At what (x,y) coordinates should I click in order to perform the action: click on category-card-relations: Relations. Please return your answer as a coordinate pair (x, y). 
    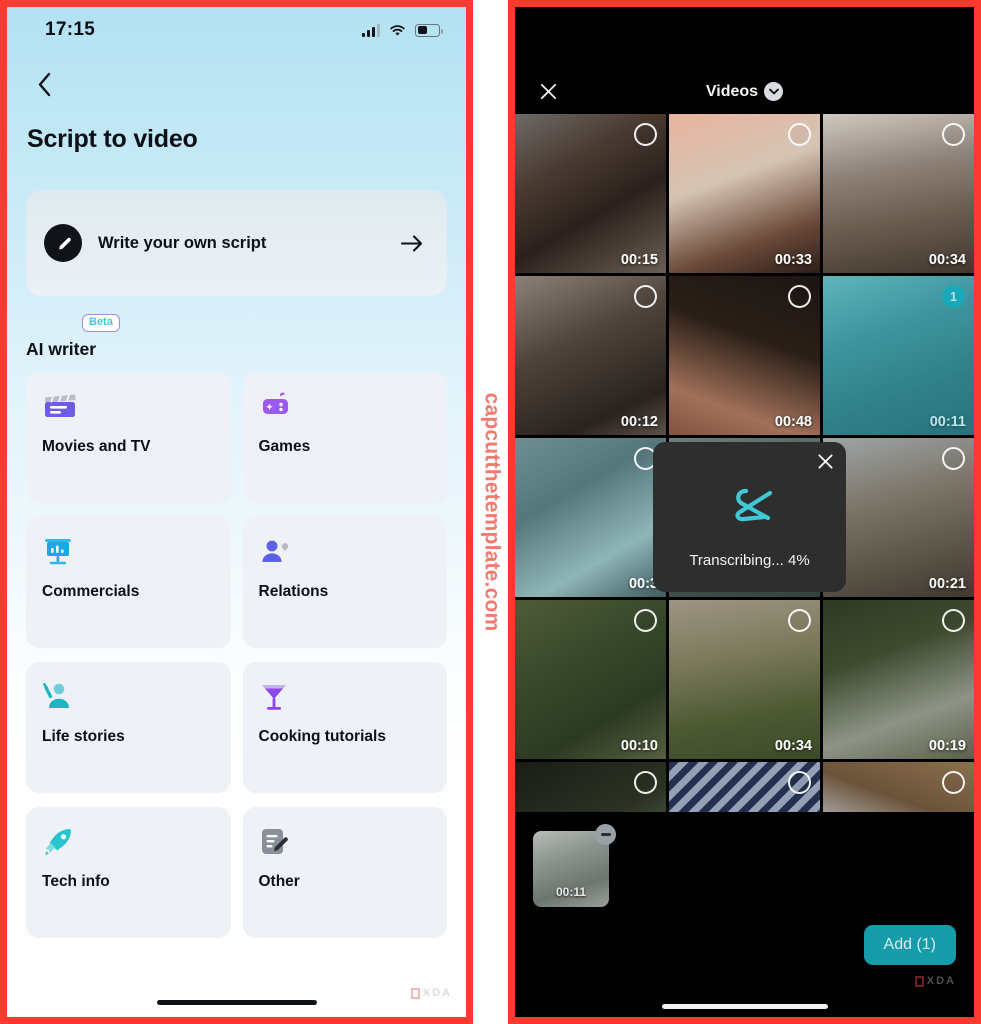
    Looking at the image, I should click on (344, 582).